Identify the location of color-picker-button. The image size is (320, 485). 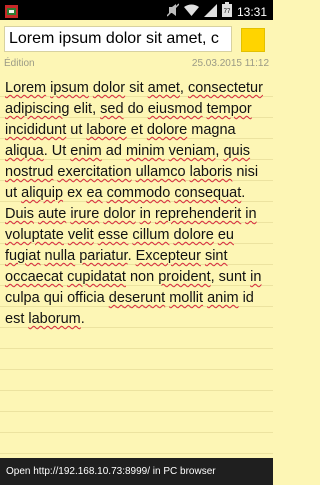
(253, 40).